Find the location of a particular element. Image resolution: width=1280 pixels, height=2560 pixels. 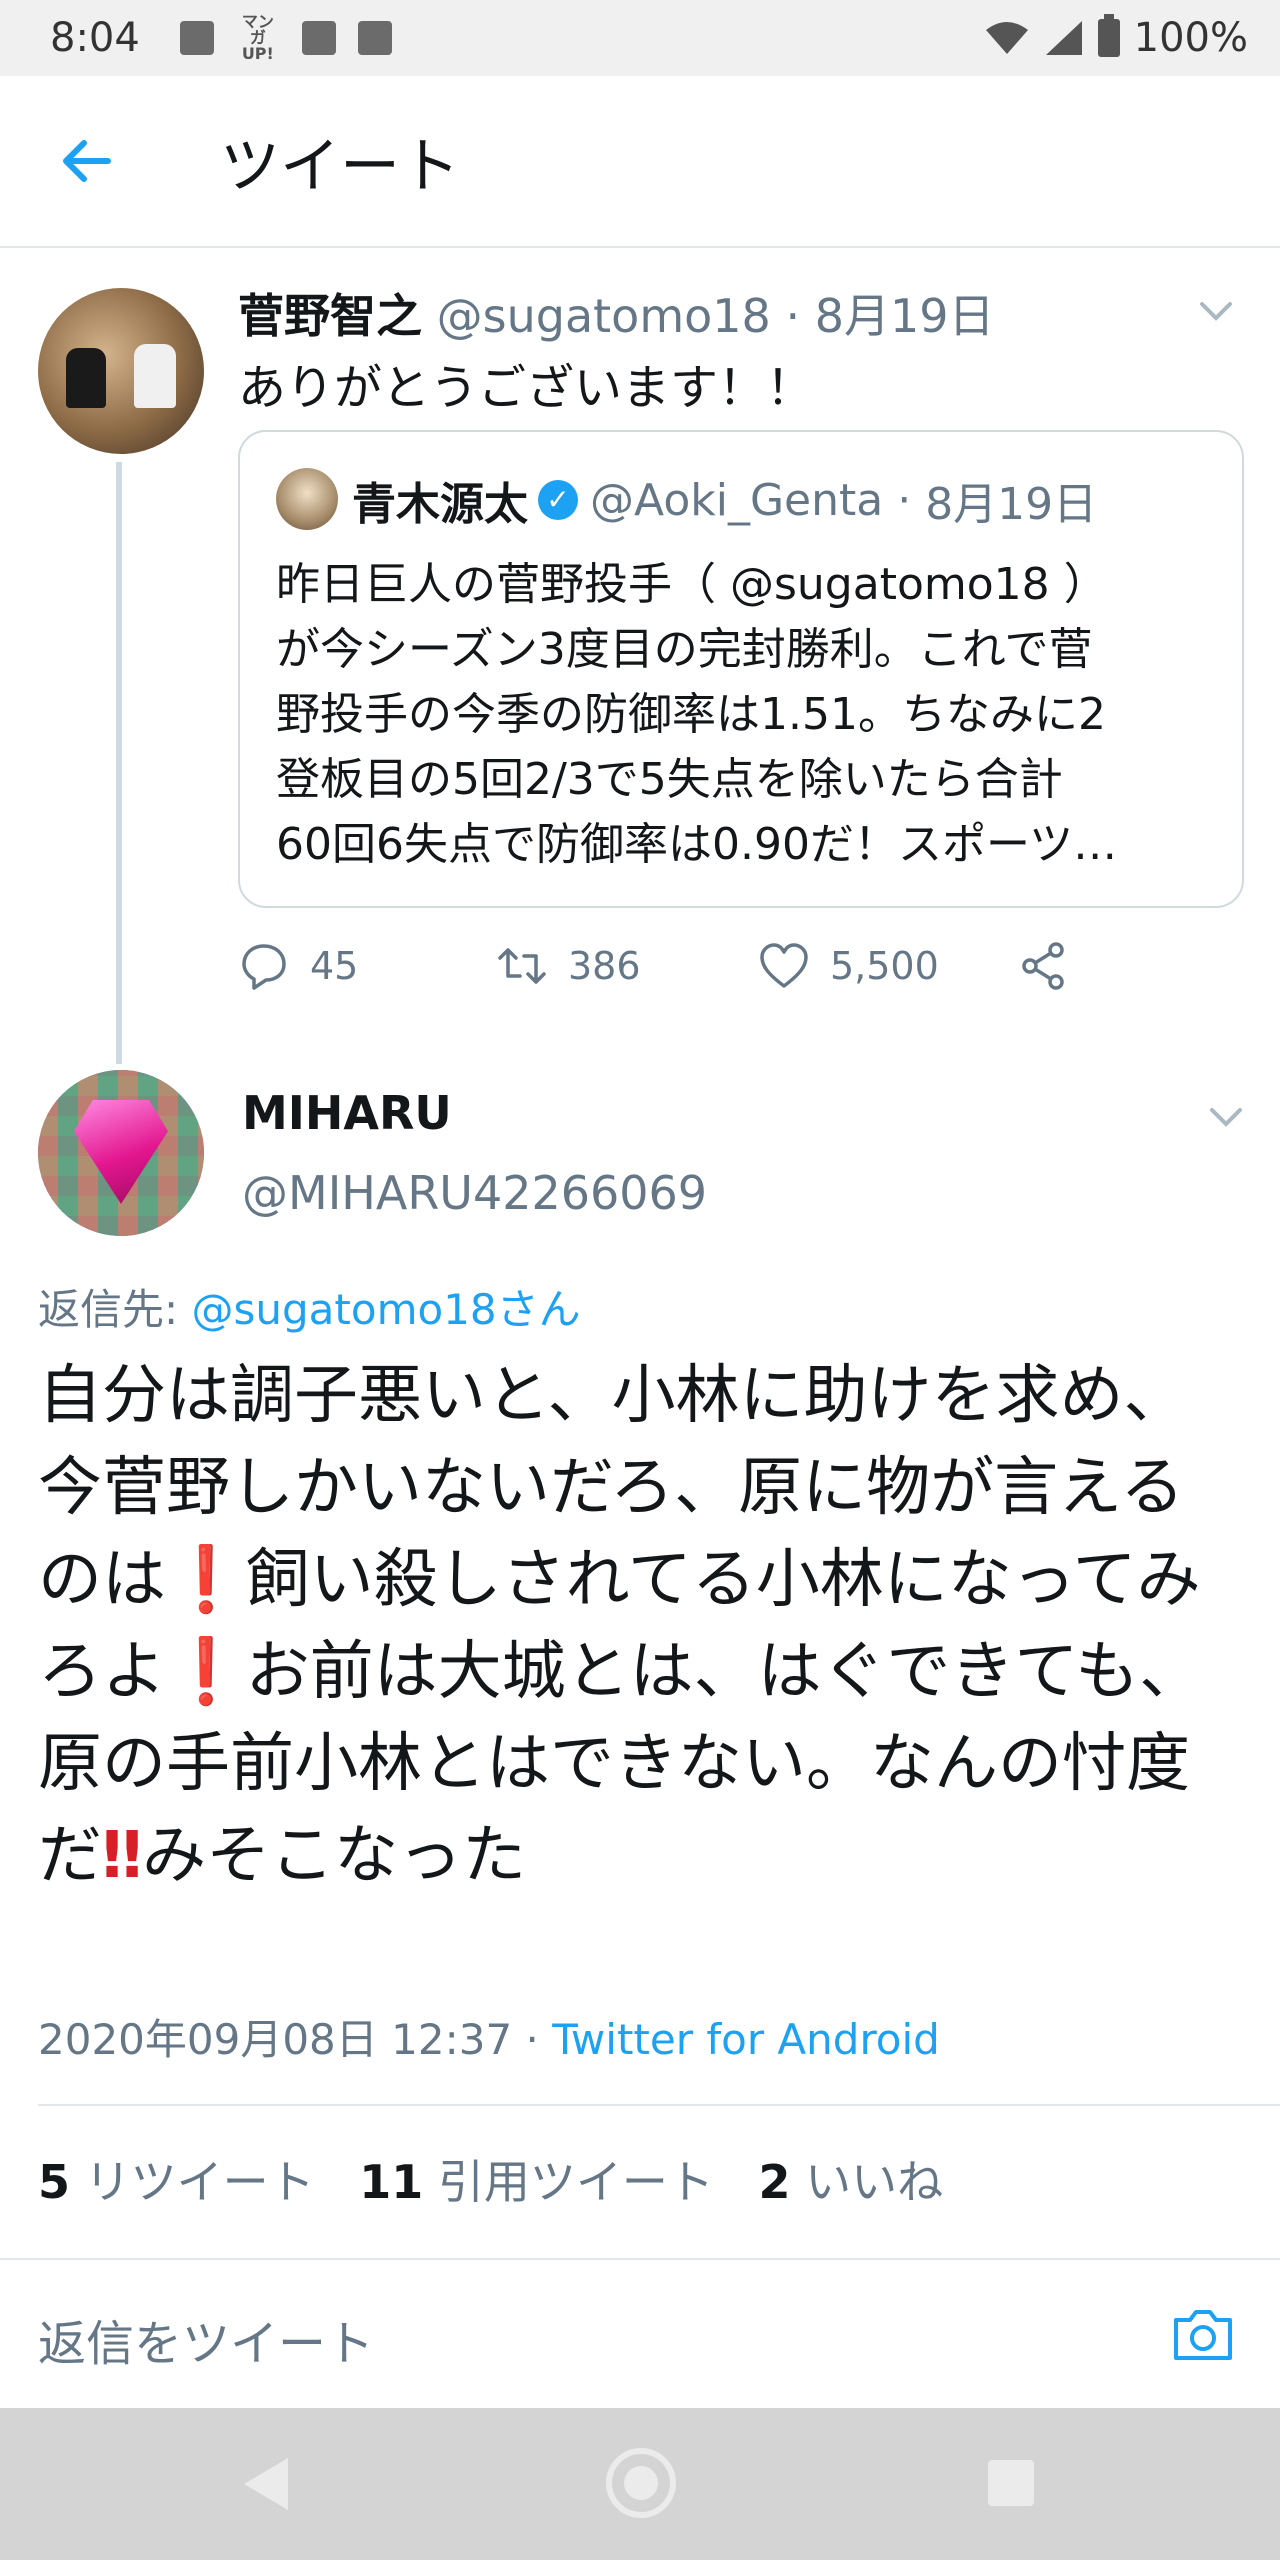

timestamp-text: 2020年09月08日 12:37 · is located at coordinates (295, 2039).